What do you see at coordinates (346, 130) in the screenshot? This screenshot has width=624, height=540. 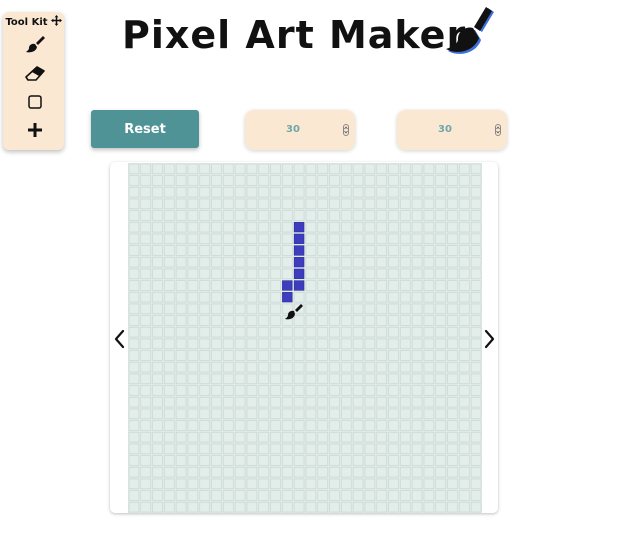 I see `height-spinner-icon` at bounding box center [346, 130].